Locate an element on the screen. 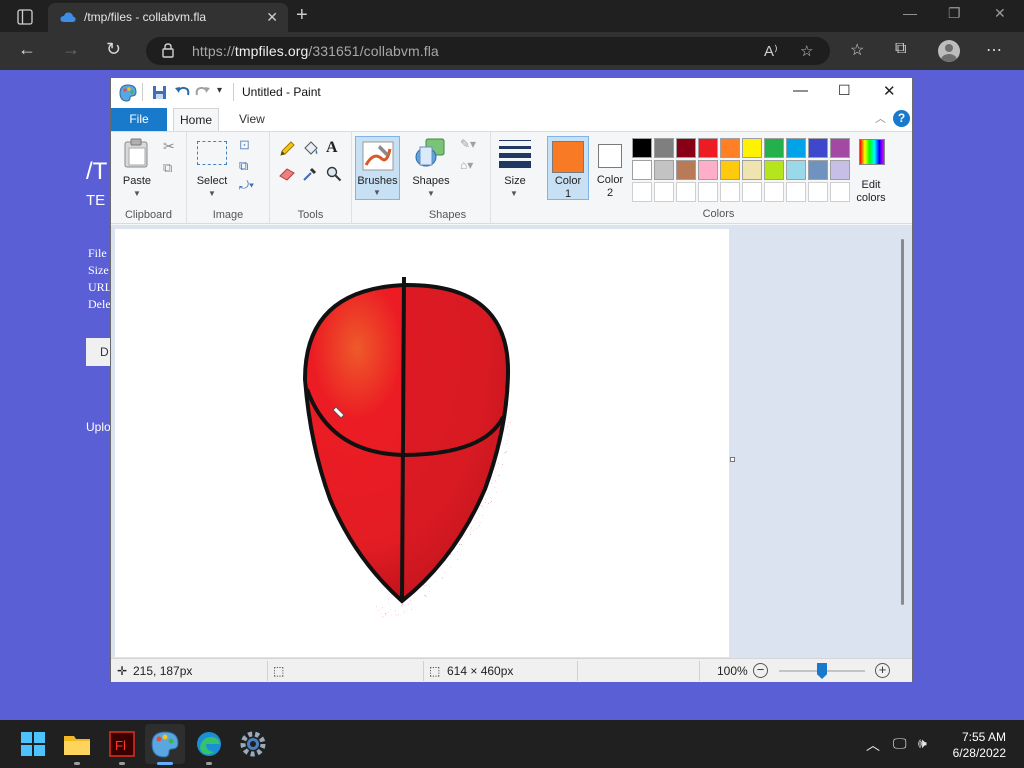 The width and height of the screenshot is (1024, 768). refresh-icon: ↻ is located at coordinates (113, 49).